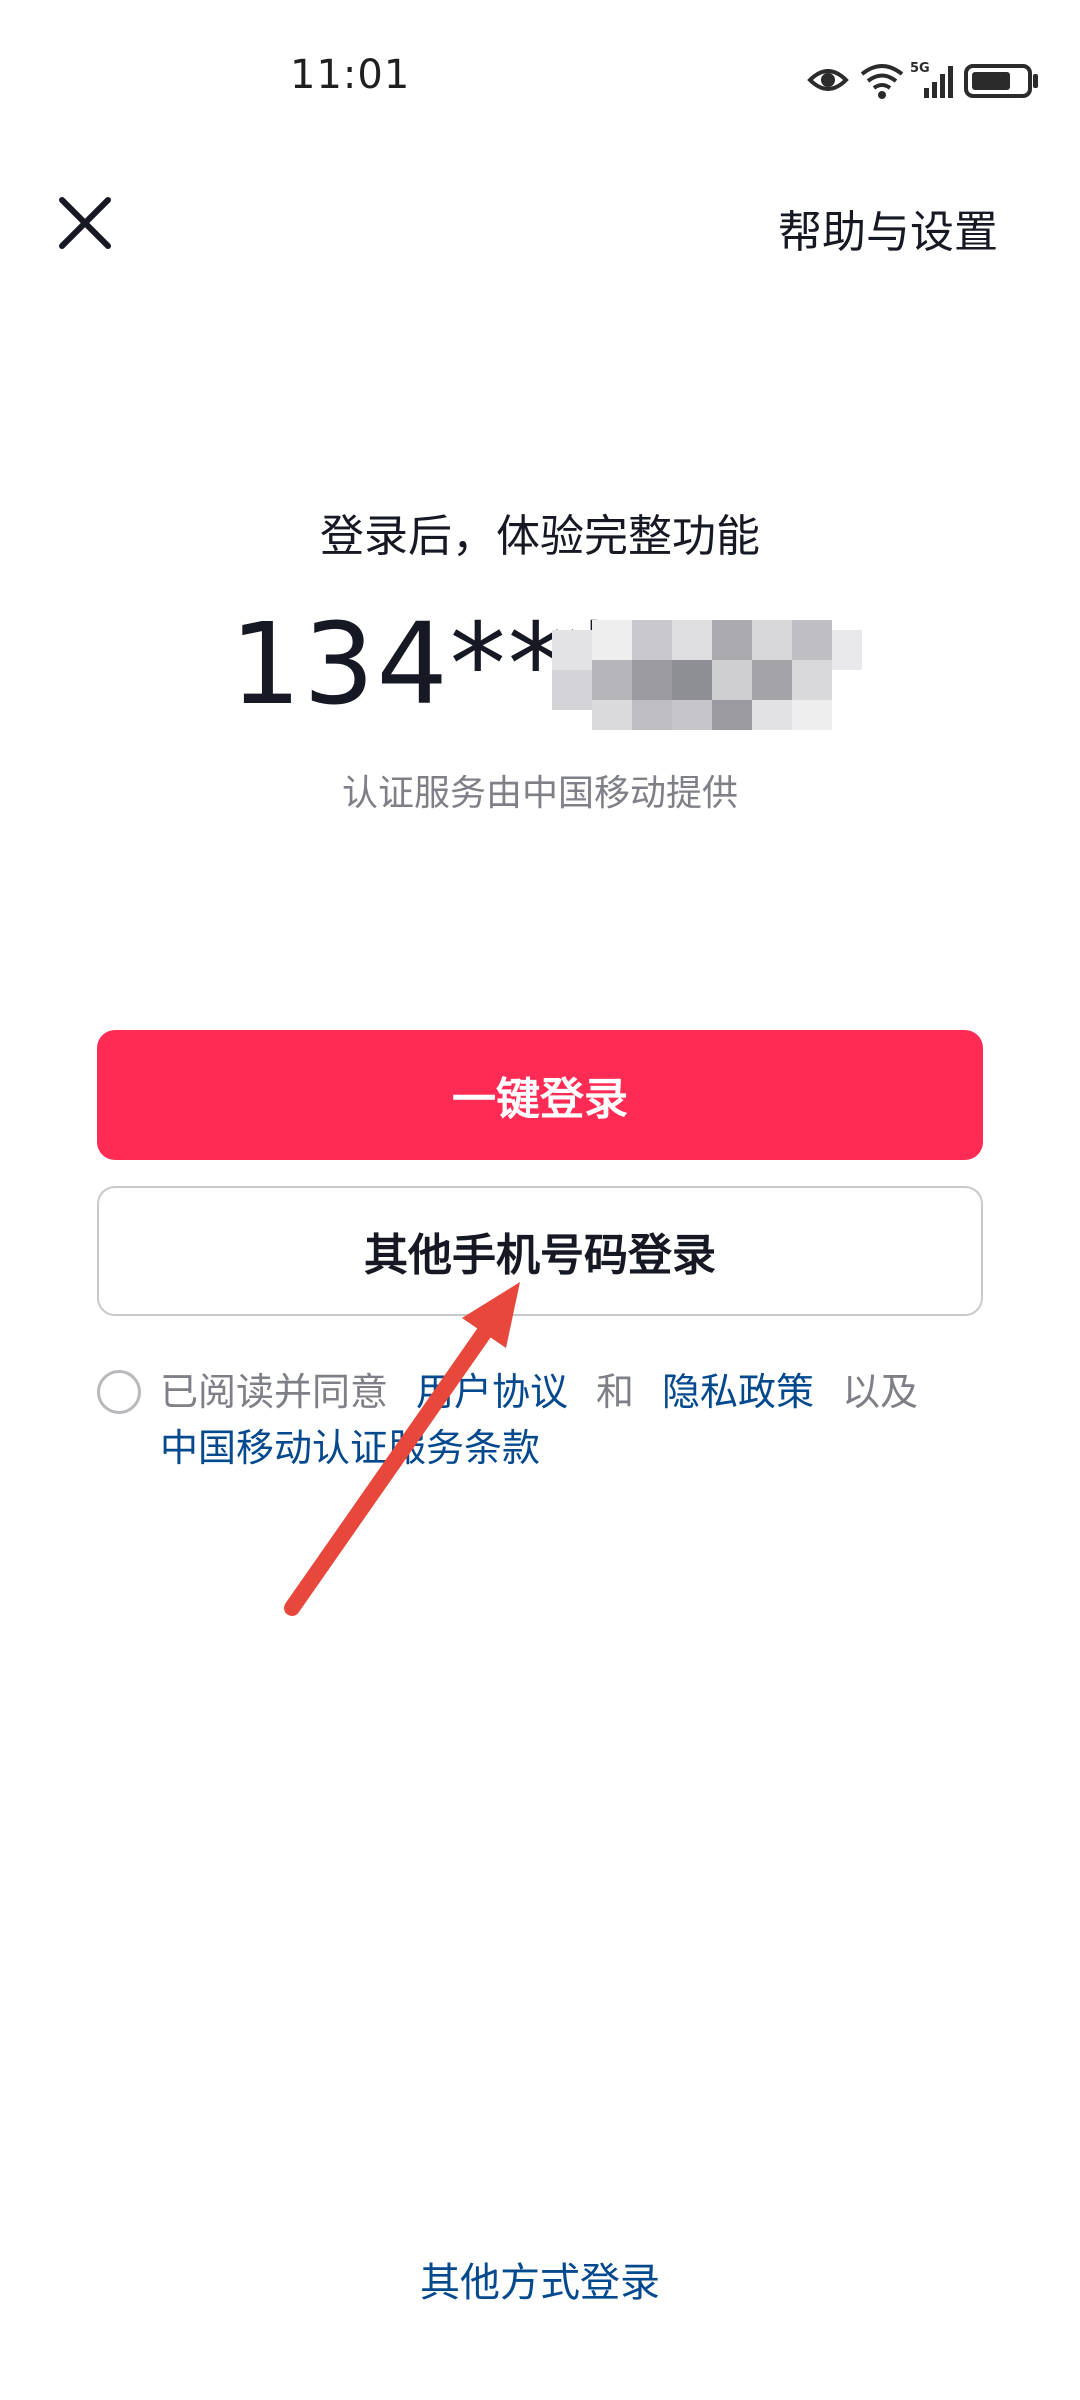 Image resolution: width=1080 pixels, height=2400 pixels. I want to click on agreement-also: 以及, so click(880, 1392).